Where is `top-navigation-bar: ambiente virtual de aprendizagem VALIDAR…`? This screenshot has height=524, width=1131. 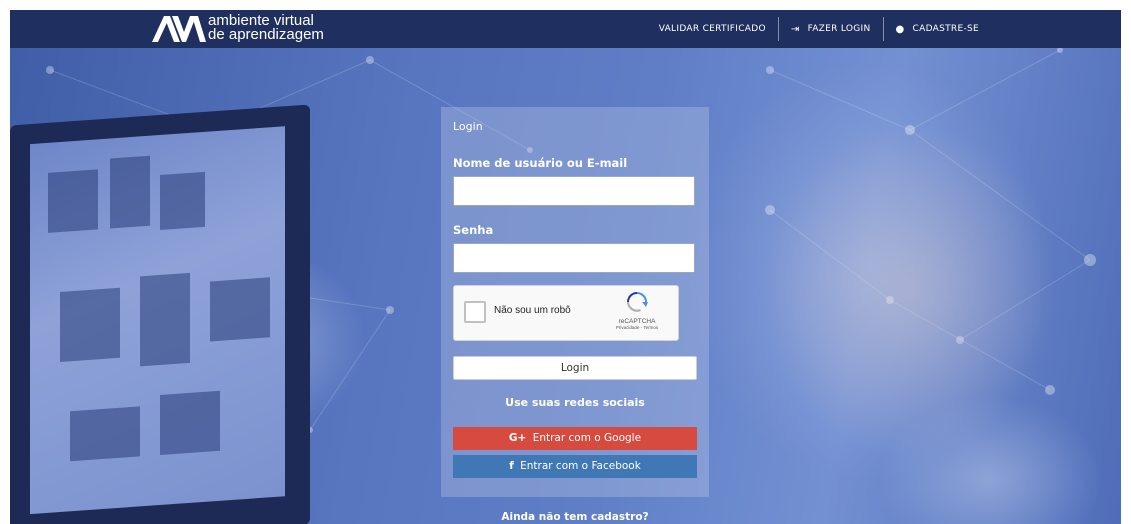 top-navigation-bar: ambiente virtual de aprendizagem VALIDAR… is located at coordinates (565, 29).